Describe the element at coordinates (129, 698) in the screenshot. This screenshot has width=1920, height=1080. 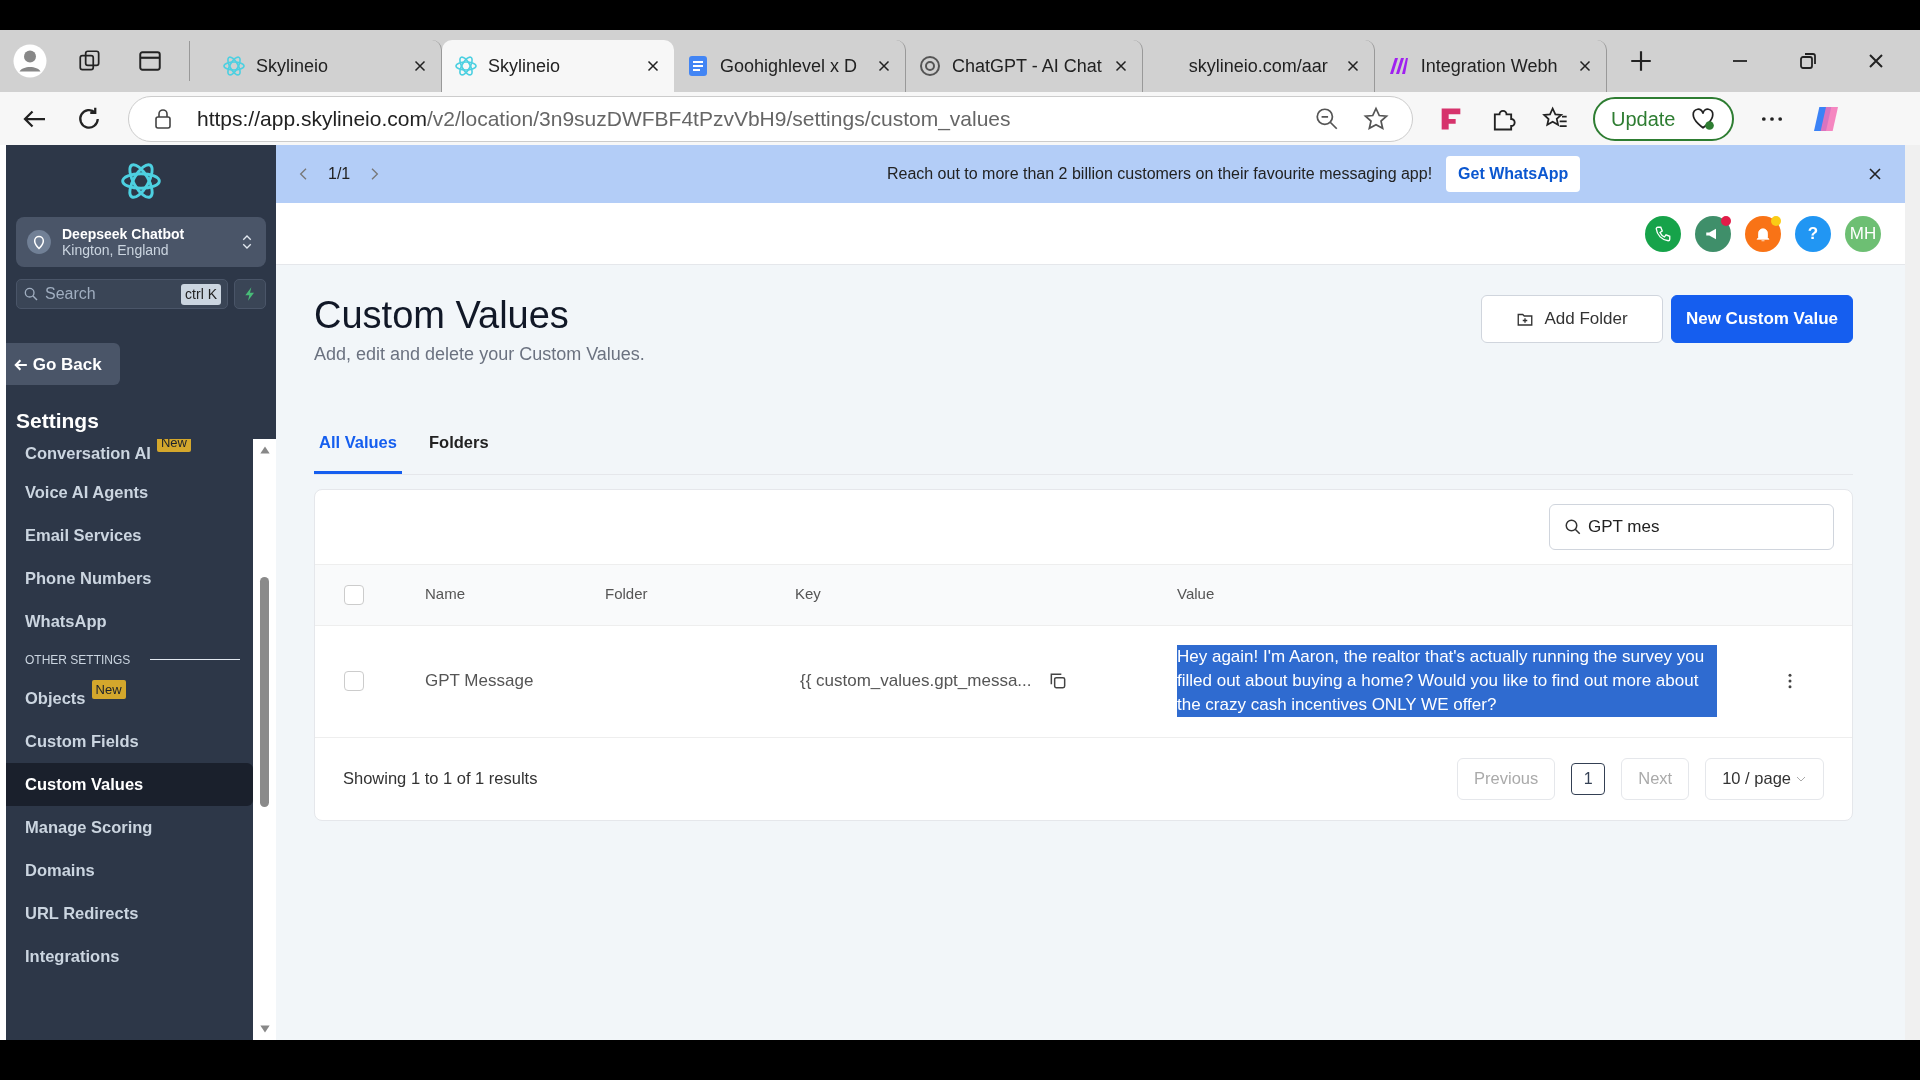
I see `sidebar-item: Objects New` at that location.